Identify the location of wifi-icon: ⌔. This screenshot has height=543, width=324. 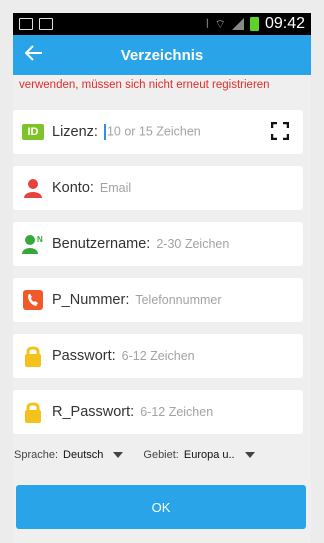
(220, 23).